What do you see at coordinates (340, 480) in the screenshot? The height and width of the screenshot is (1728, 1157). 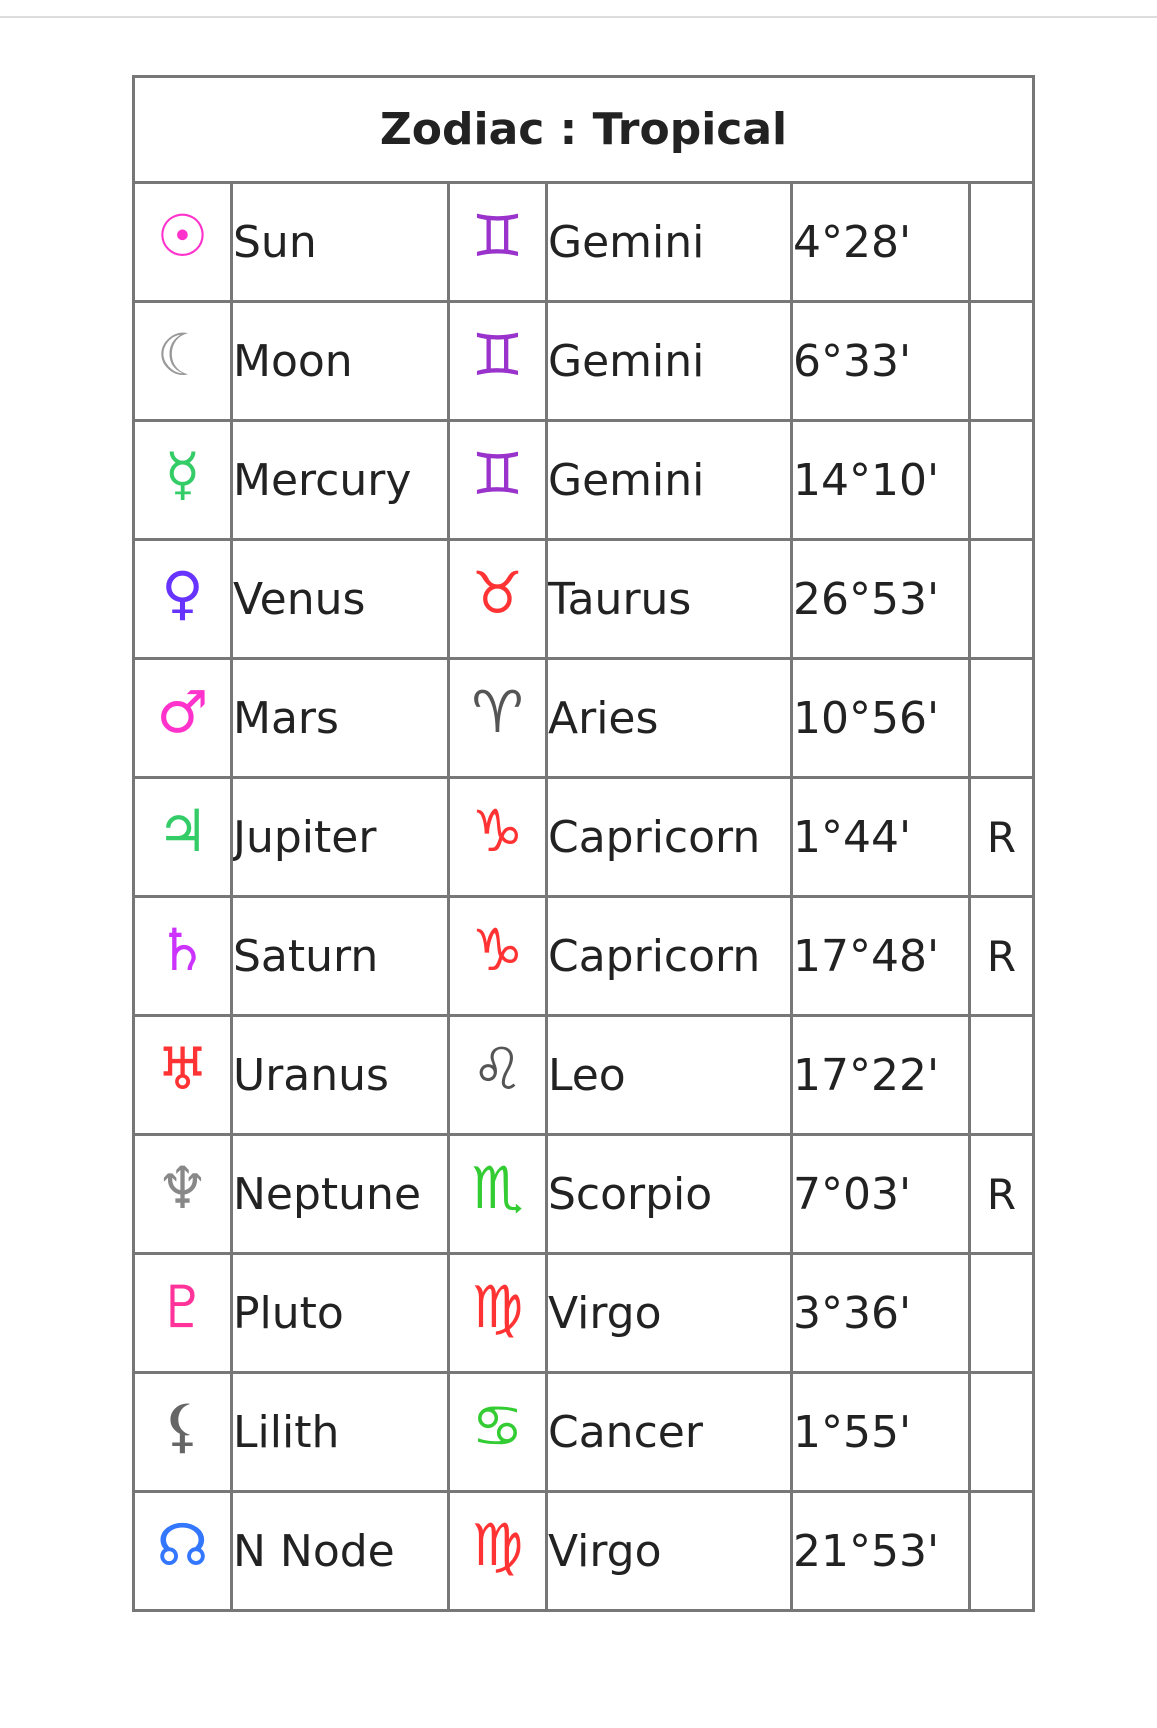 I see `planet-name: Mercury` at bounding box center [340, 480].